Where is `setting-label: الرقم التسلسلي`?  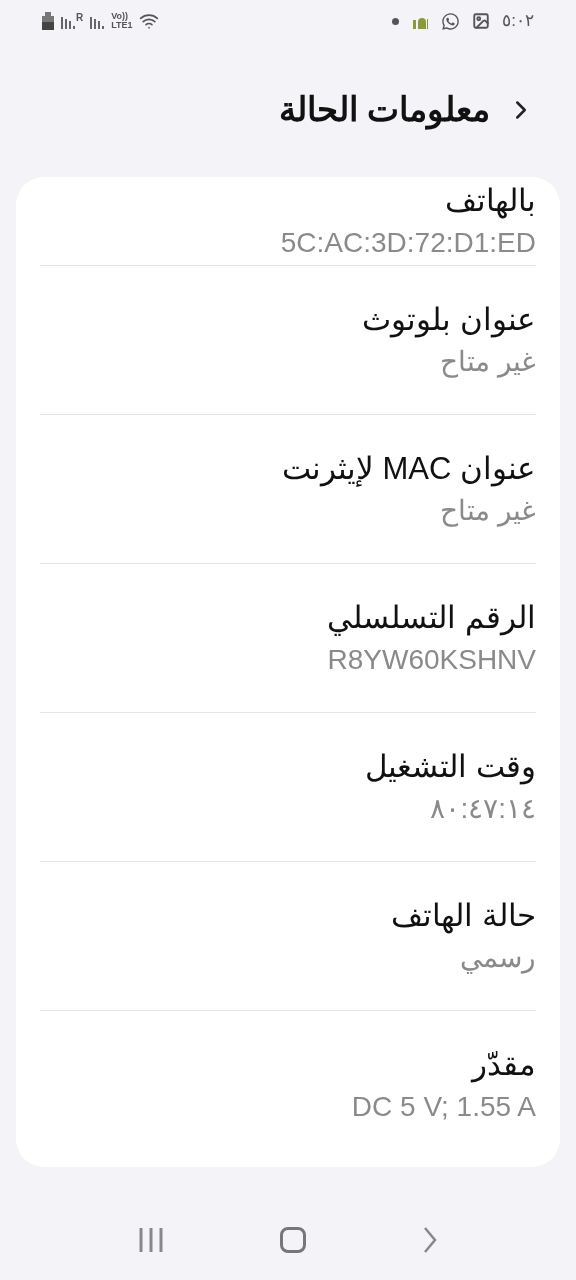 setting-label: الرقم التسلسلي is located at coordinates (431, 618).